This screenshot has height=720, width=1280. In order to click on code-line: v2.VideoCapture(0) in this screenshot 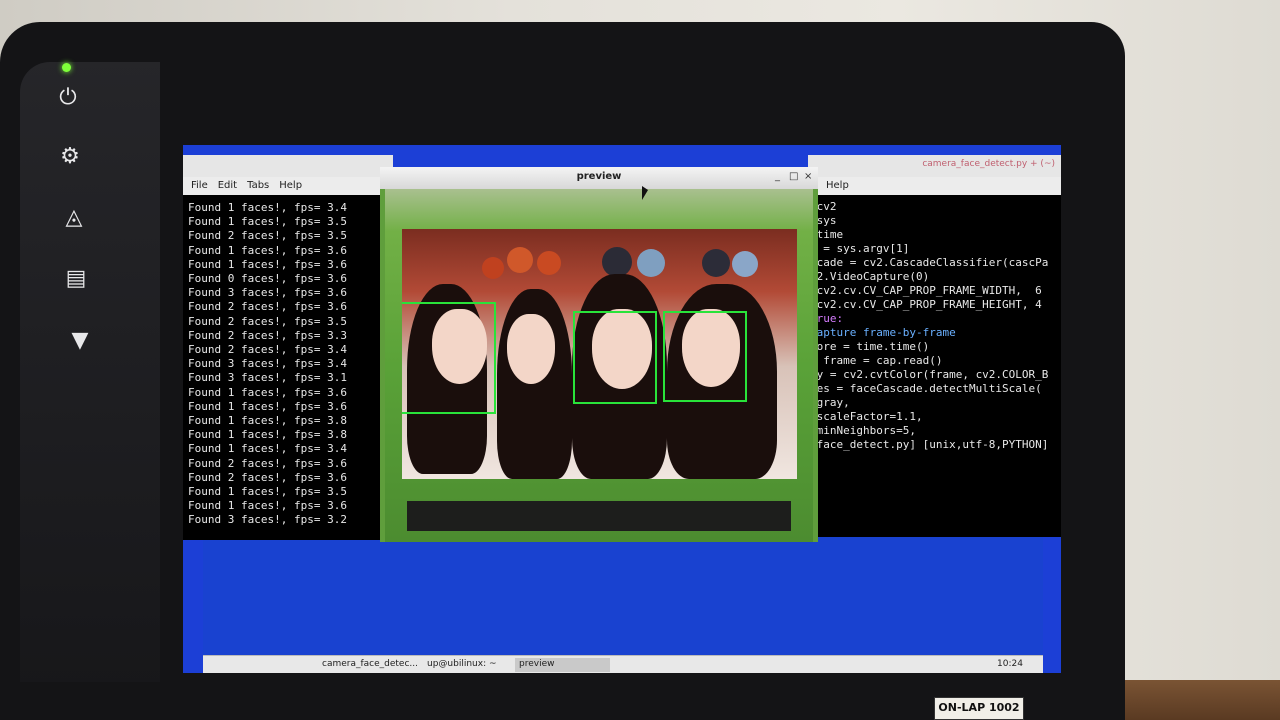, I will do `click(870, 276)`.